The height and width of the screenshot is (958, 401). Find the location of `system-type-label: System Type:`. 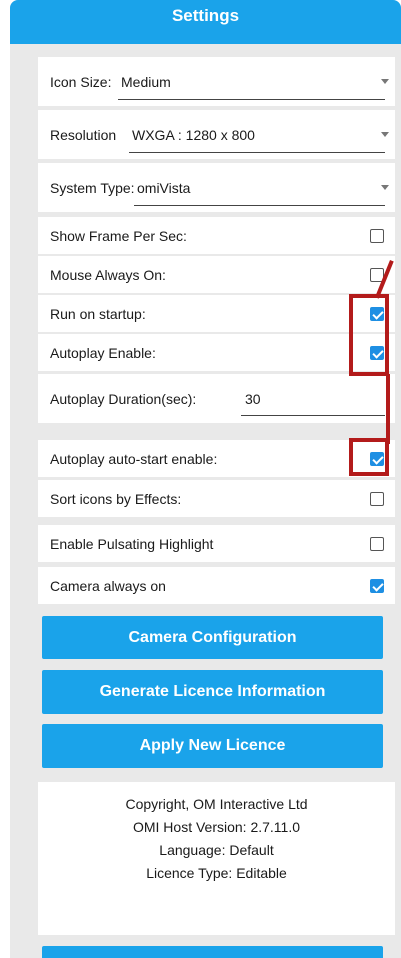

system-type-label: System Type: is located at coordinates (92, 187).